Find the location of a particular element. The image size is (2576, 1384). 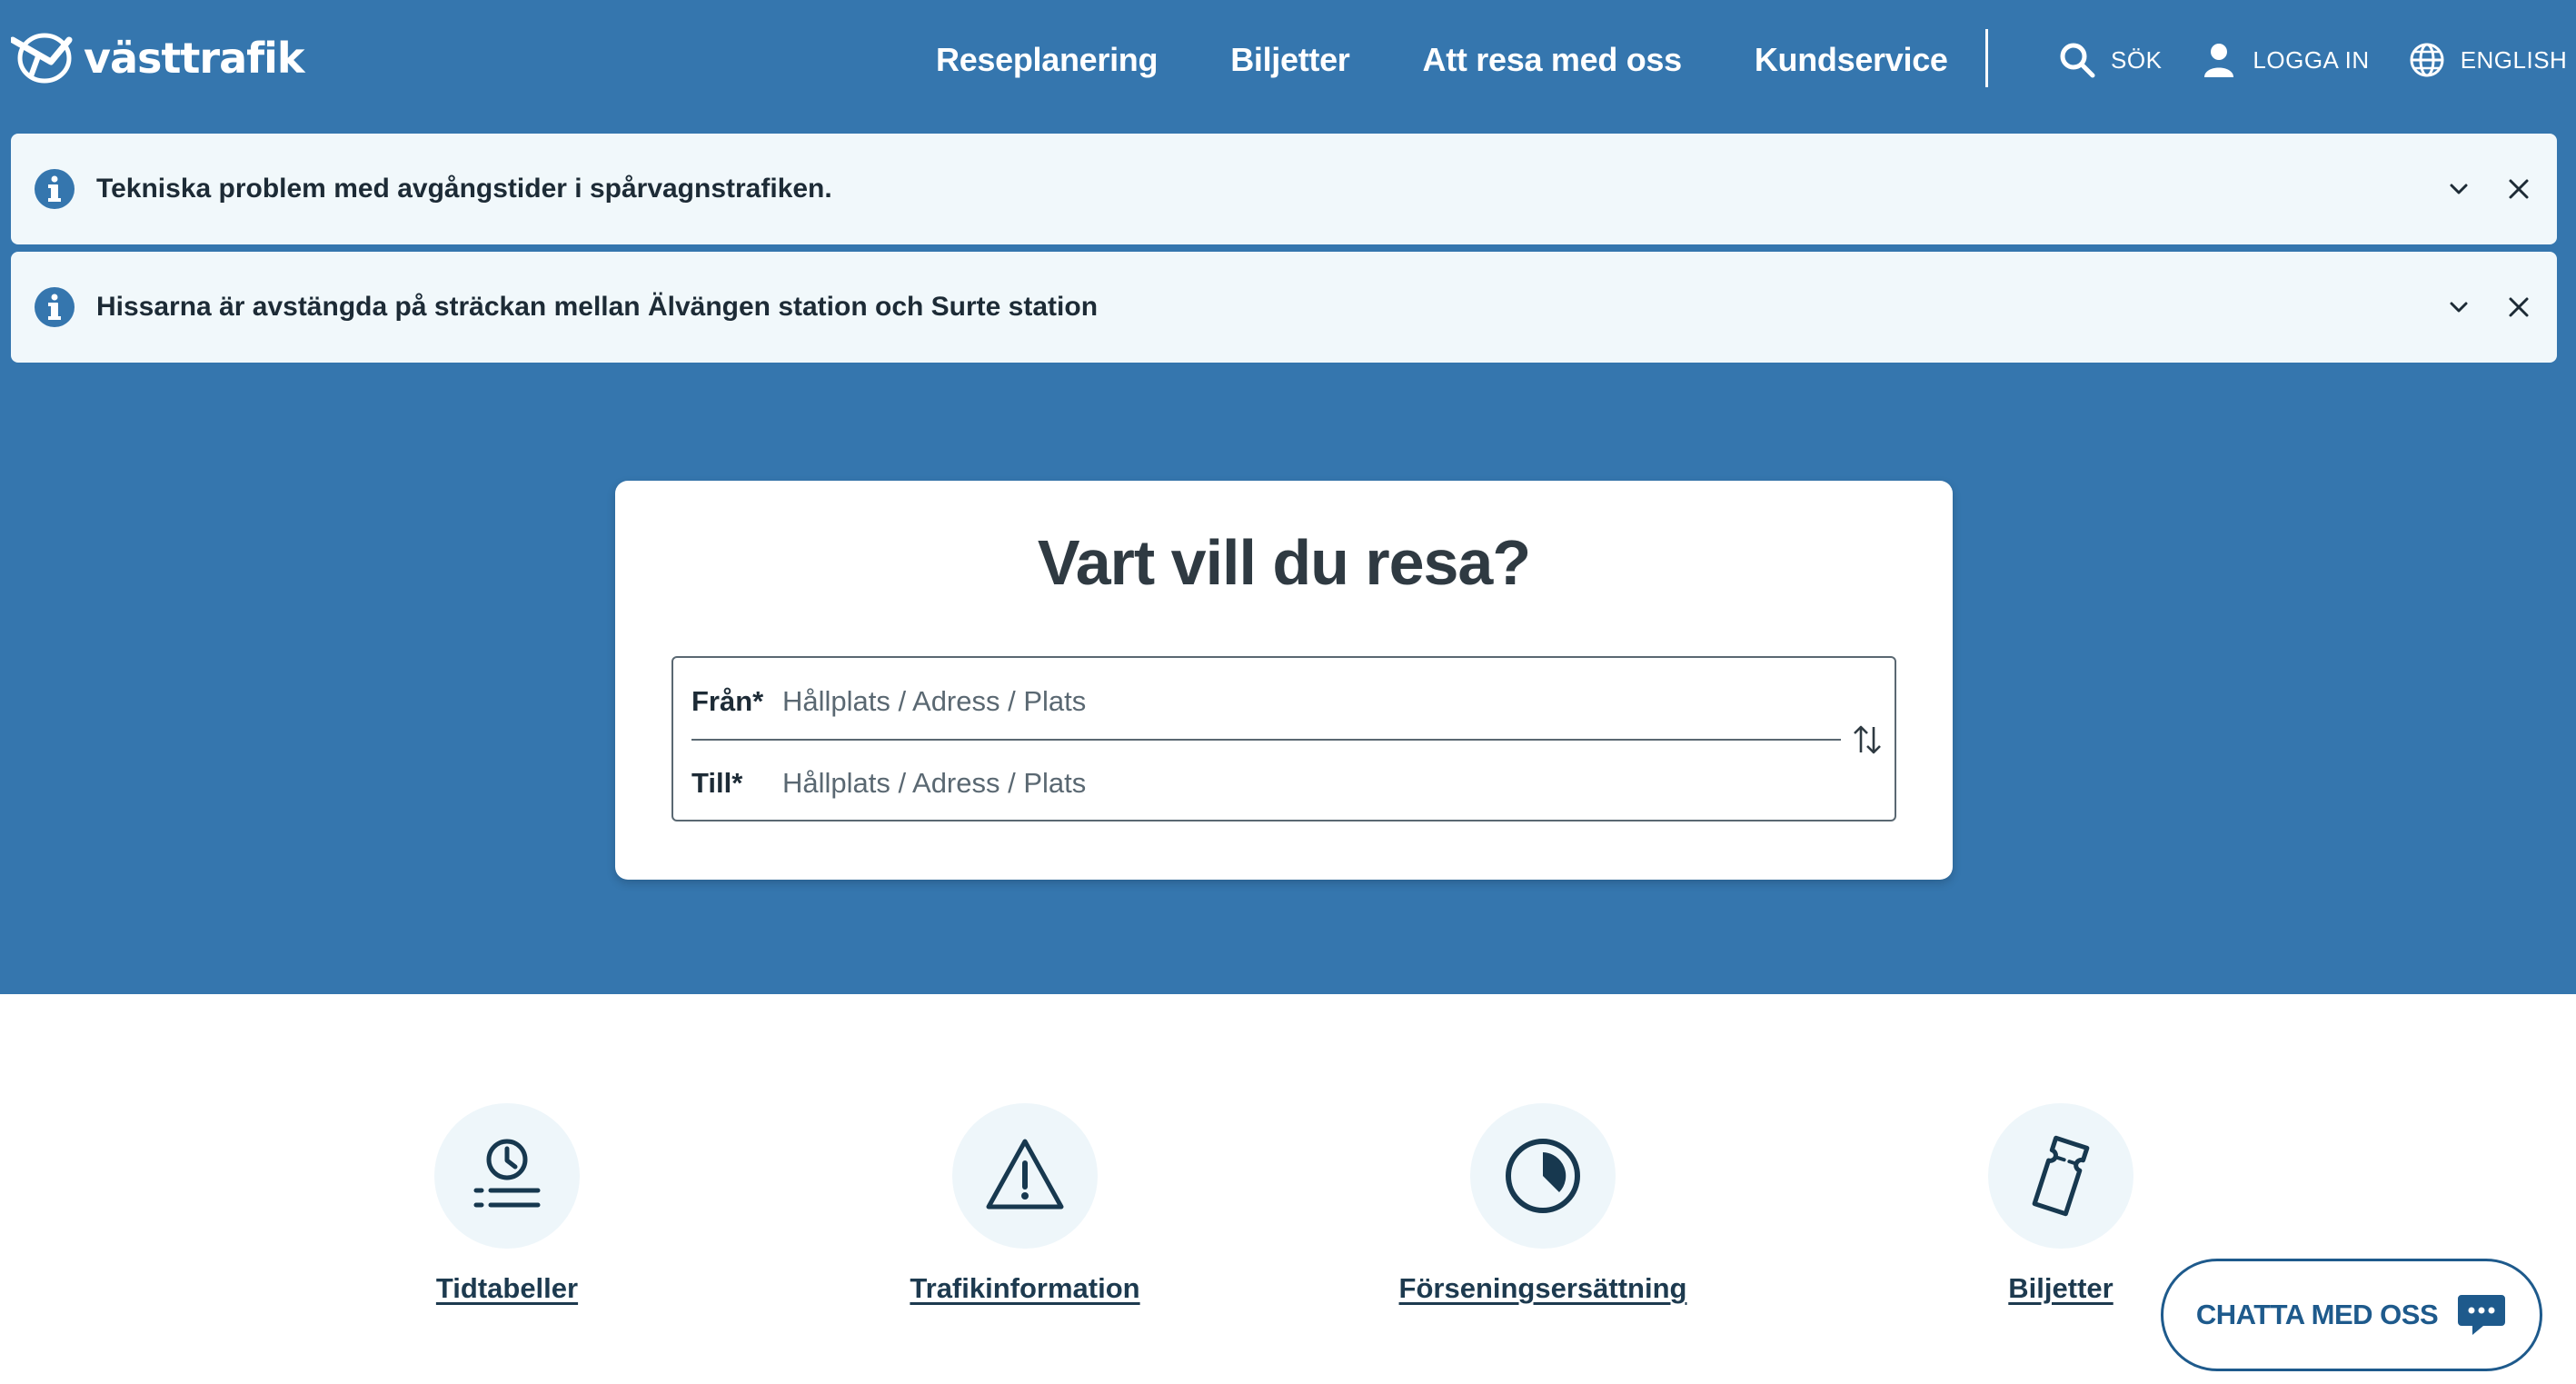

chat-label: CHATTA MED OSS is located at coordinates (2317, 1315).